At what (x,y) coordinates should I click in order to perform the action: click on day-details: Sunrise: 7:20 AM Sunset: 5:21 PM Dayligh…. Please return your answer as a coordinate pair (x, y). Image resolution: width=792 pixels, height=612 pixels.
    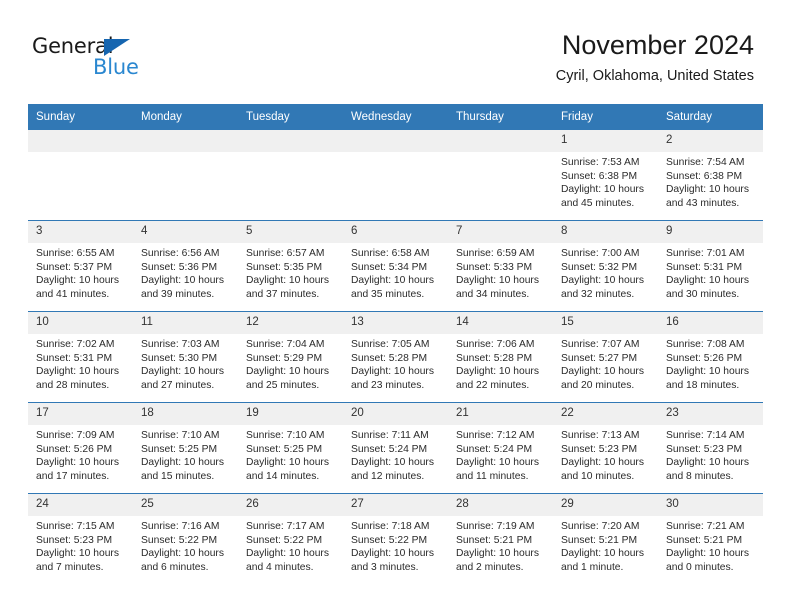
    Looking at the image, I should click on (605, 545).